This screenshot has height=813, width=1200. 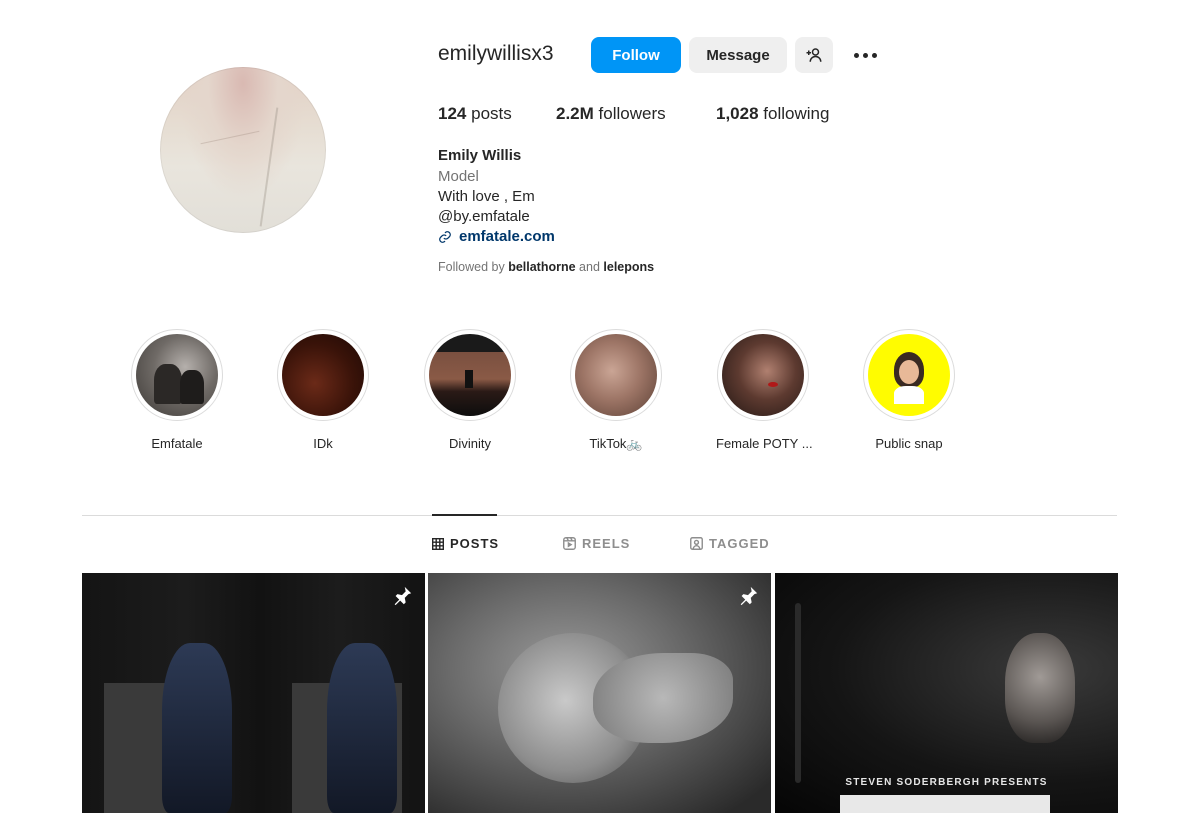 What do you see at coordinates (596, 543) in the screenshot?
I see `tab-reels: REELS` at bounding box center [596, 543].